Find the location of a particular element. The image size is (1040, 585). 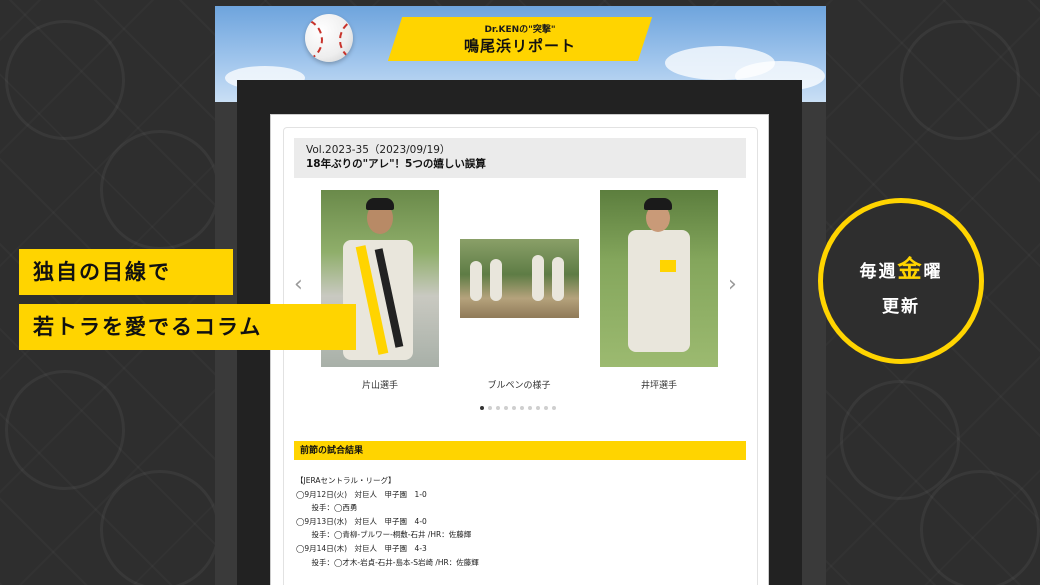

result-line: ◯9月14日(木) 対巨人 甲子園 4-3 is located at coordinates (361, 548).